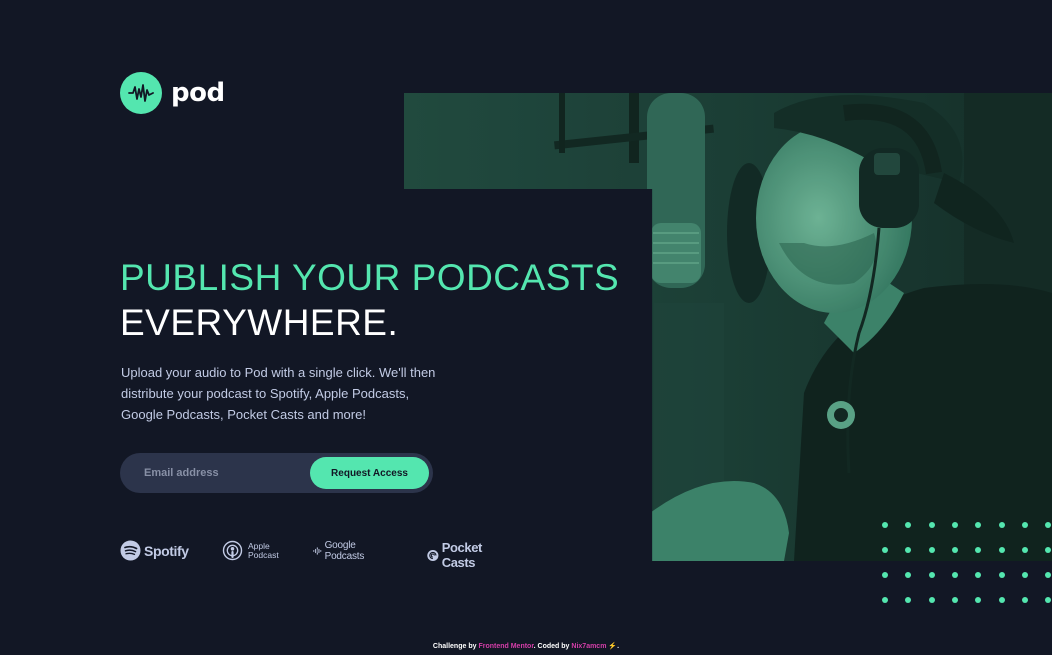 The image size is (1052, 655). What do you see at coordinates (259, 322) in the screenshot?
I see `title-line-2: EVERYWHERE.` at bounding box center [259, 322].